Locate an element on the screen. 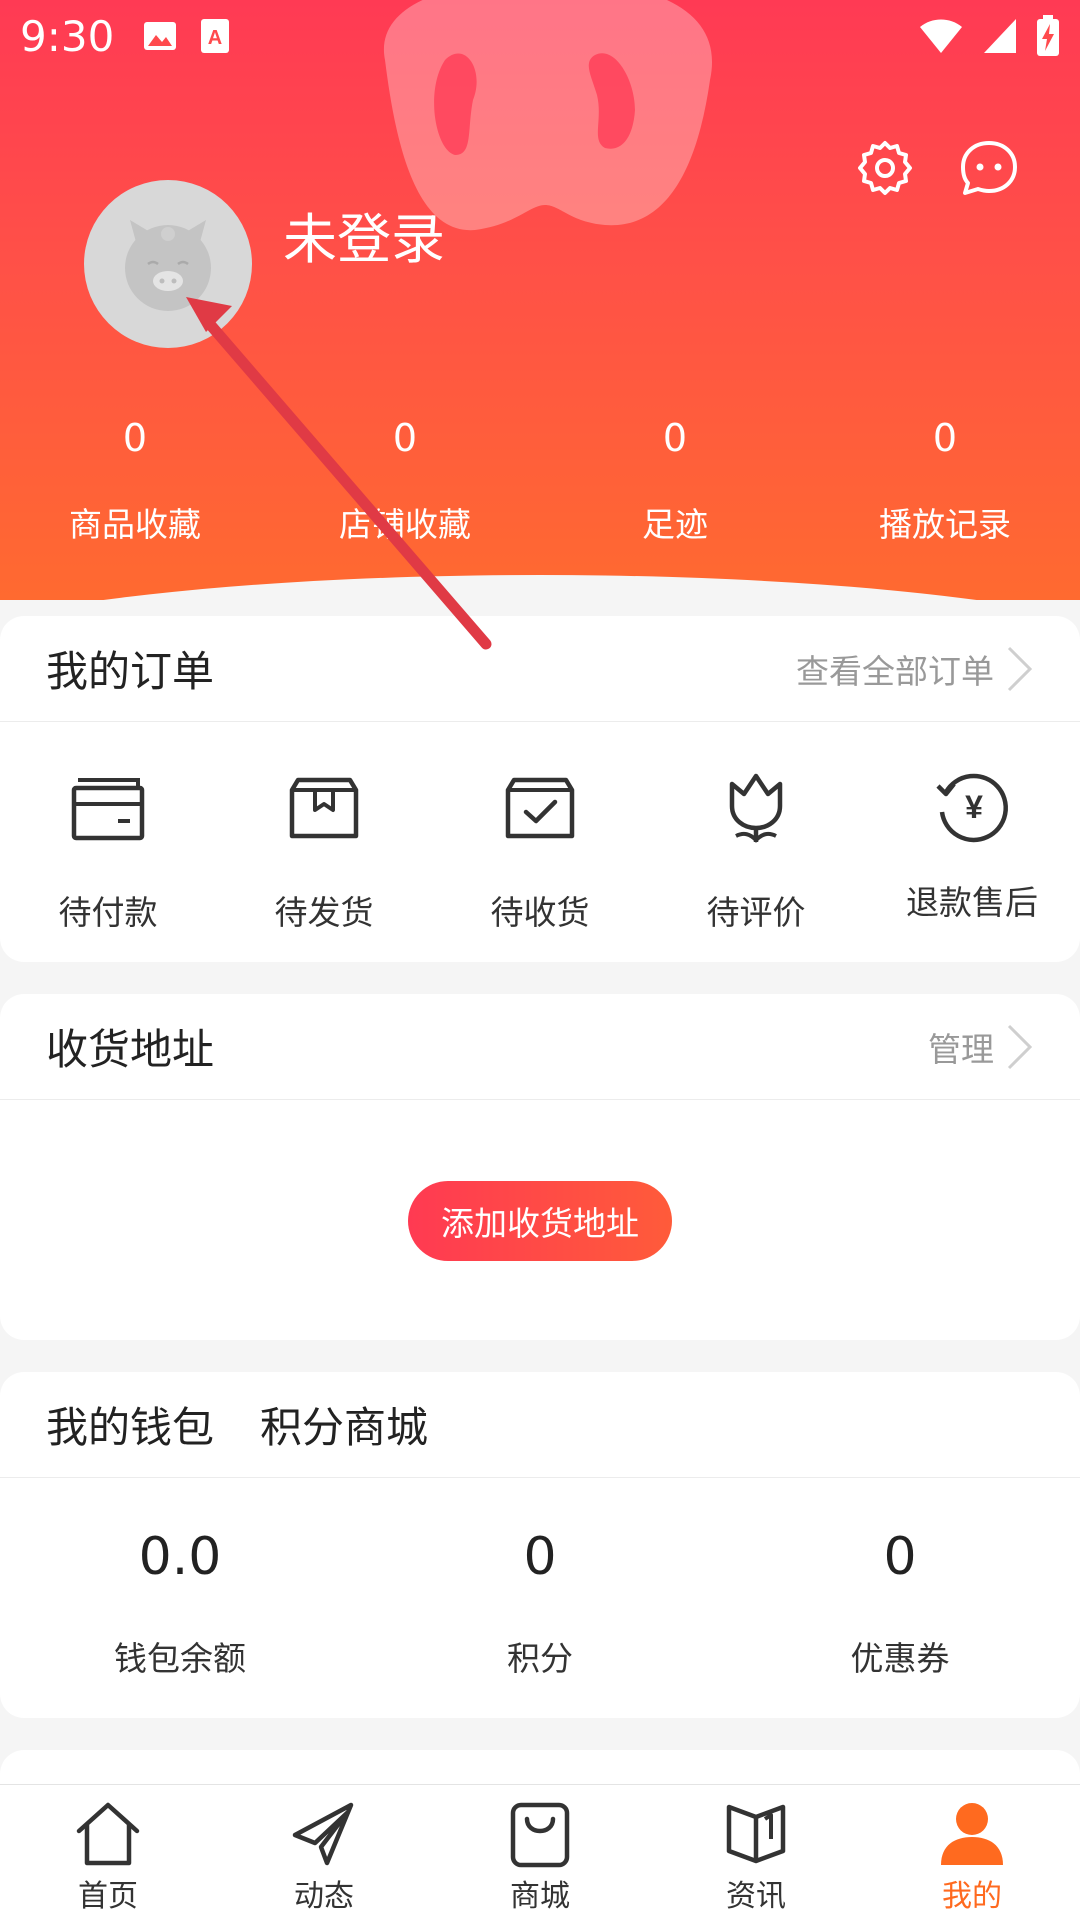  stat-footprints: 0 足迹 is located at coordinates (675, 477).